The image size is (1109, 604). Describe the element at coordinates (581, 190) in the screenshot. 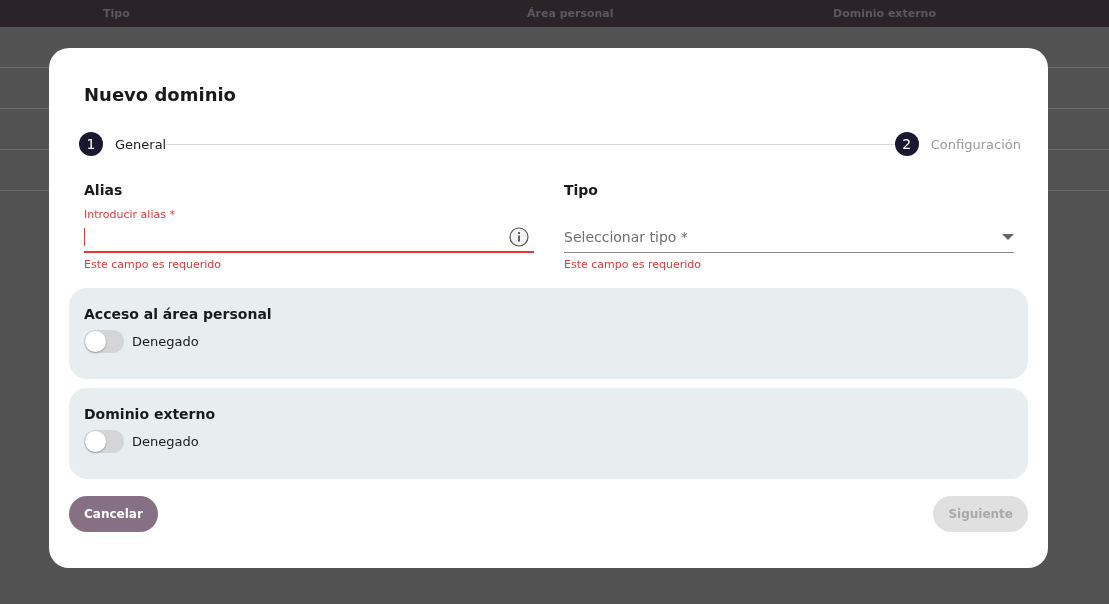

I see `field-title: Tipo` at that location.